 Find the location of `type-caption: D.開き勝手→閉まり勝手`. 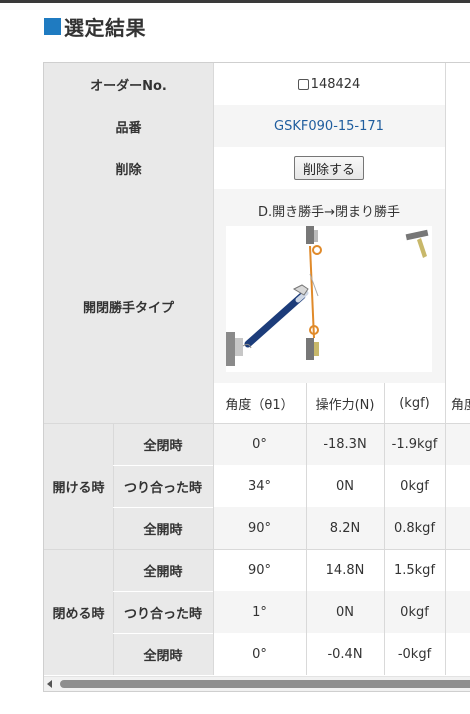

type-caption: D.開き勝手→閉まり勝手 is located at coordinates (329, 212).